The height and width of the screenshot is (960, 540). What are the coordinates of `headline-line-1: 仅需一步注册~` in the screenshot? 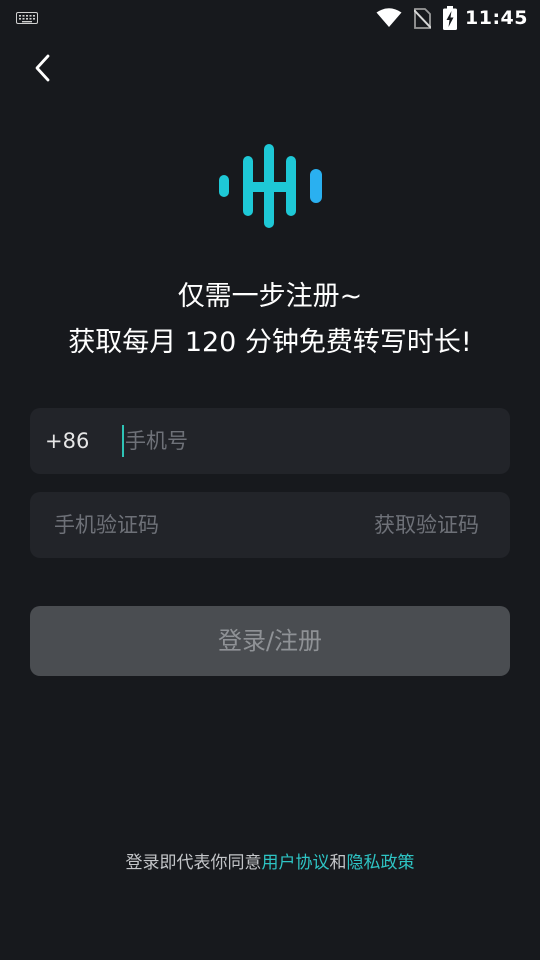 It's located at (270, 296).